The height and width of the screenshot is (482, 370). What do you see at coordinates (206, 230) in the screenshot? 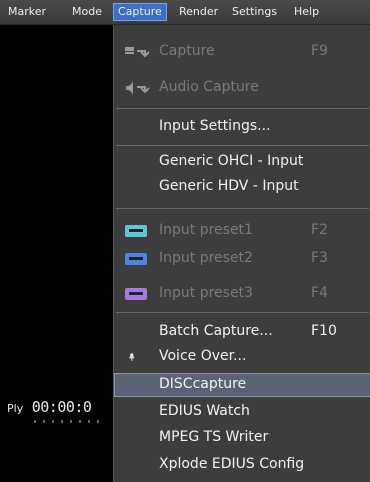
I see `menu-item-label: Input preset1` at bounding box center [206, 230].